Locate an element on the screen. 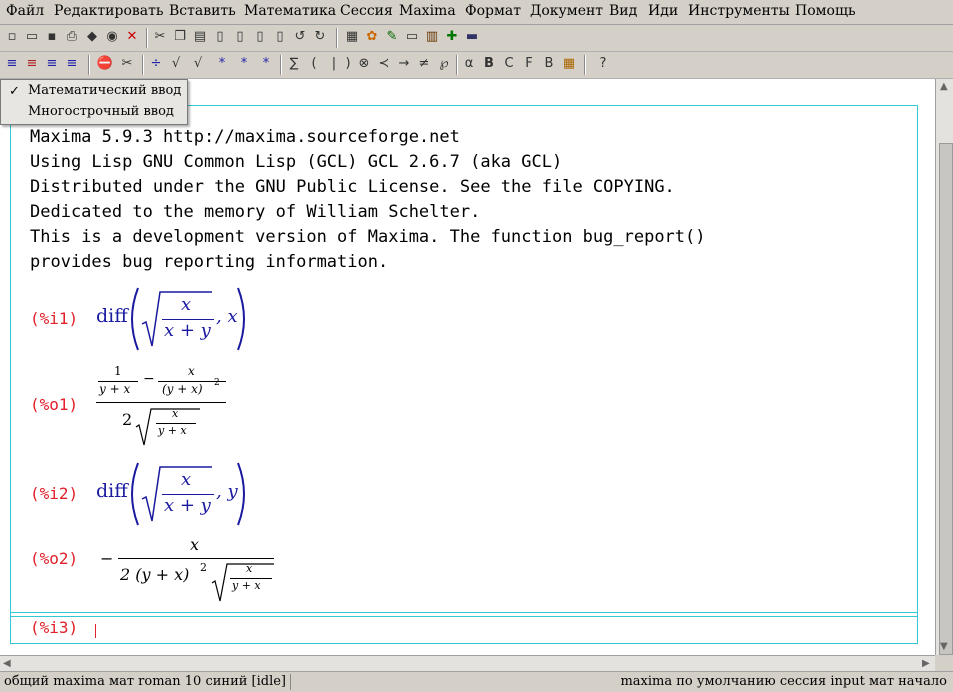  otimes-icon: ⊗ is located at coordinates (364, 64).